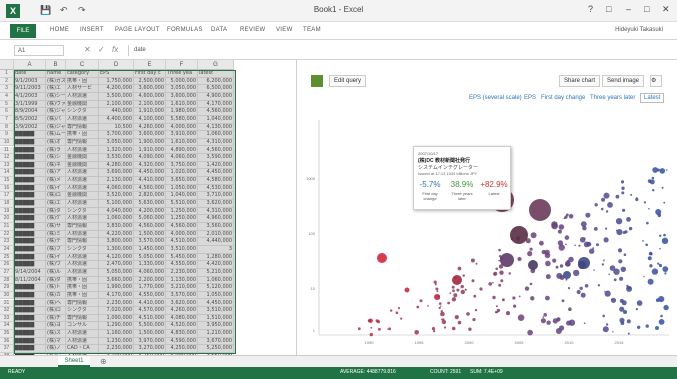  Describe the element at coordinates (82, 89) in the screenshot. I see `table-cell: 人材サービ` at that location.